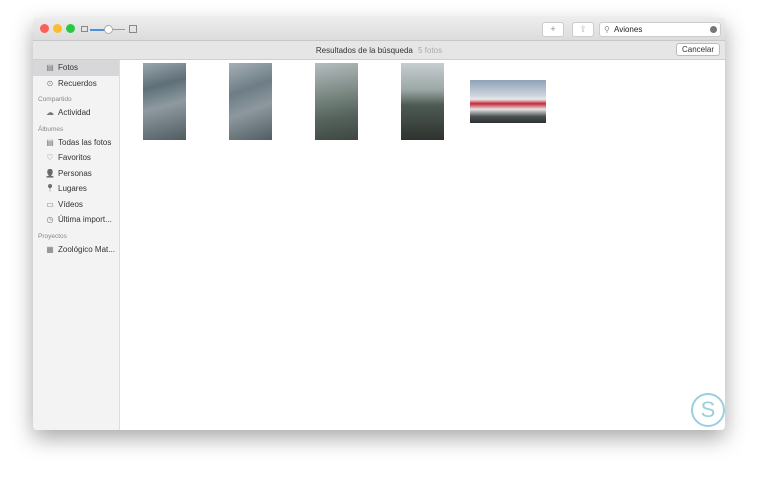  I want to click on cancel-button: Cancelar, so click(697, 49).